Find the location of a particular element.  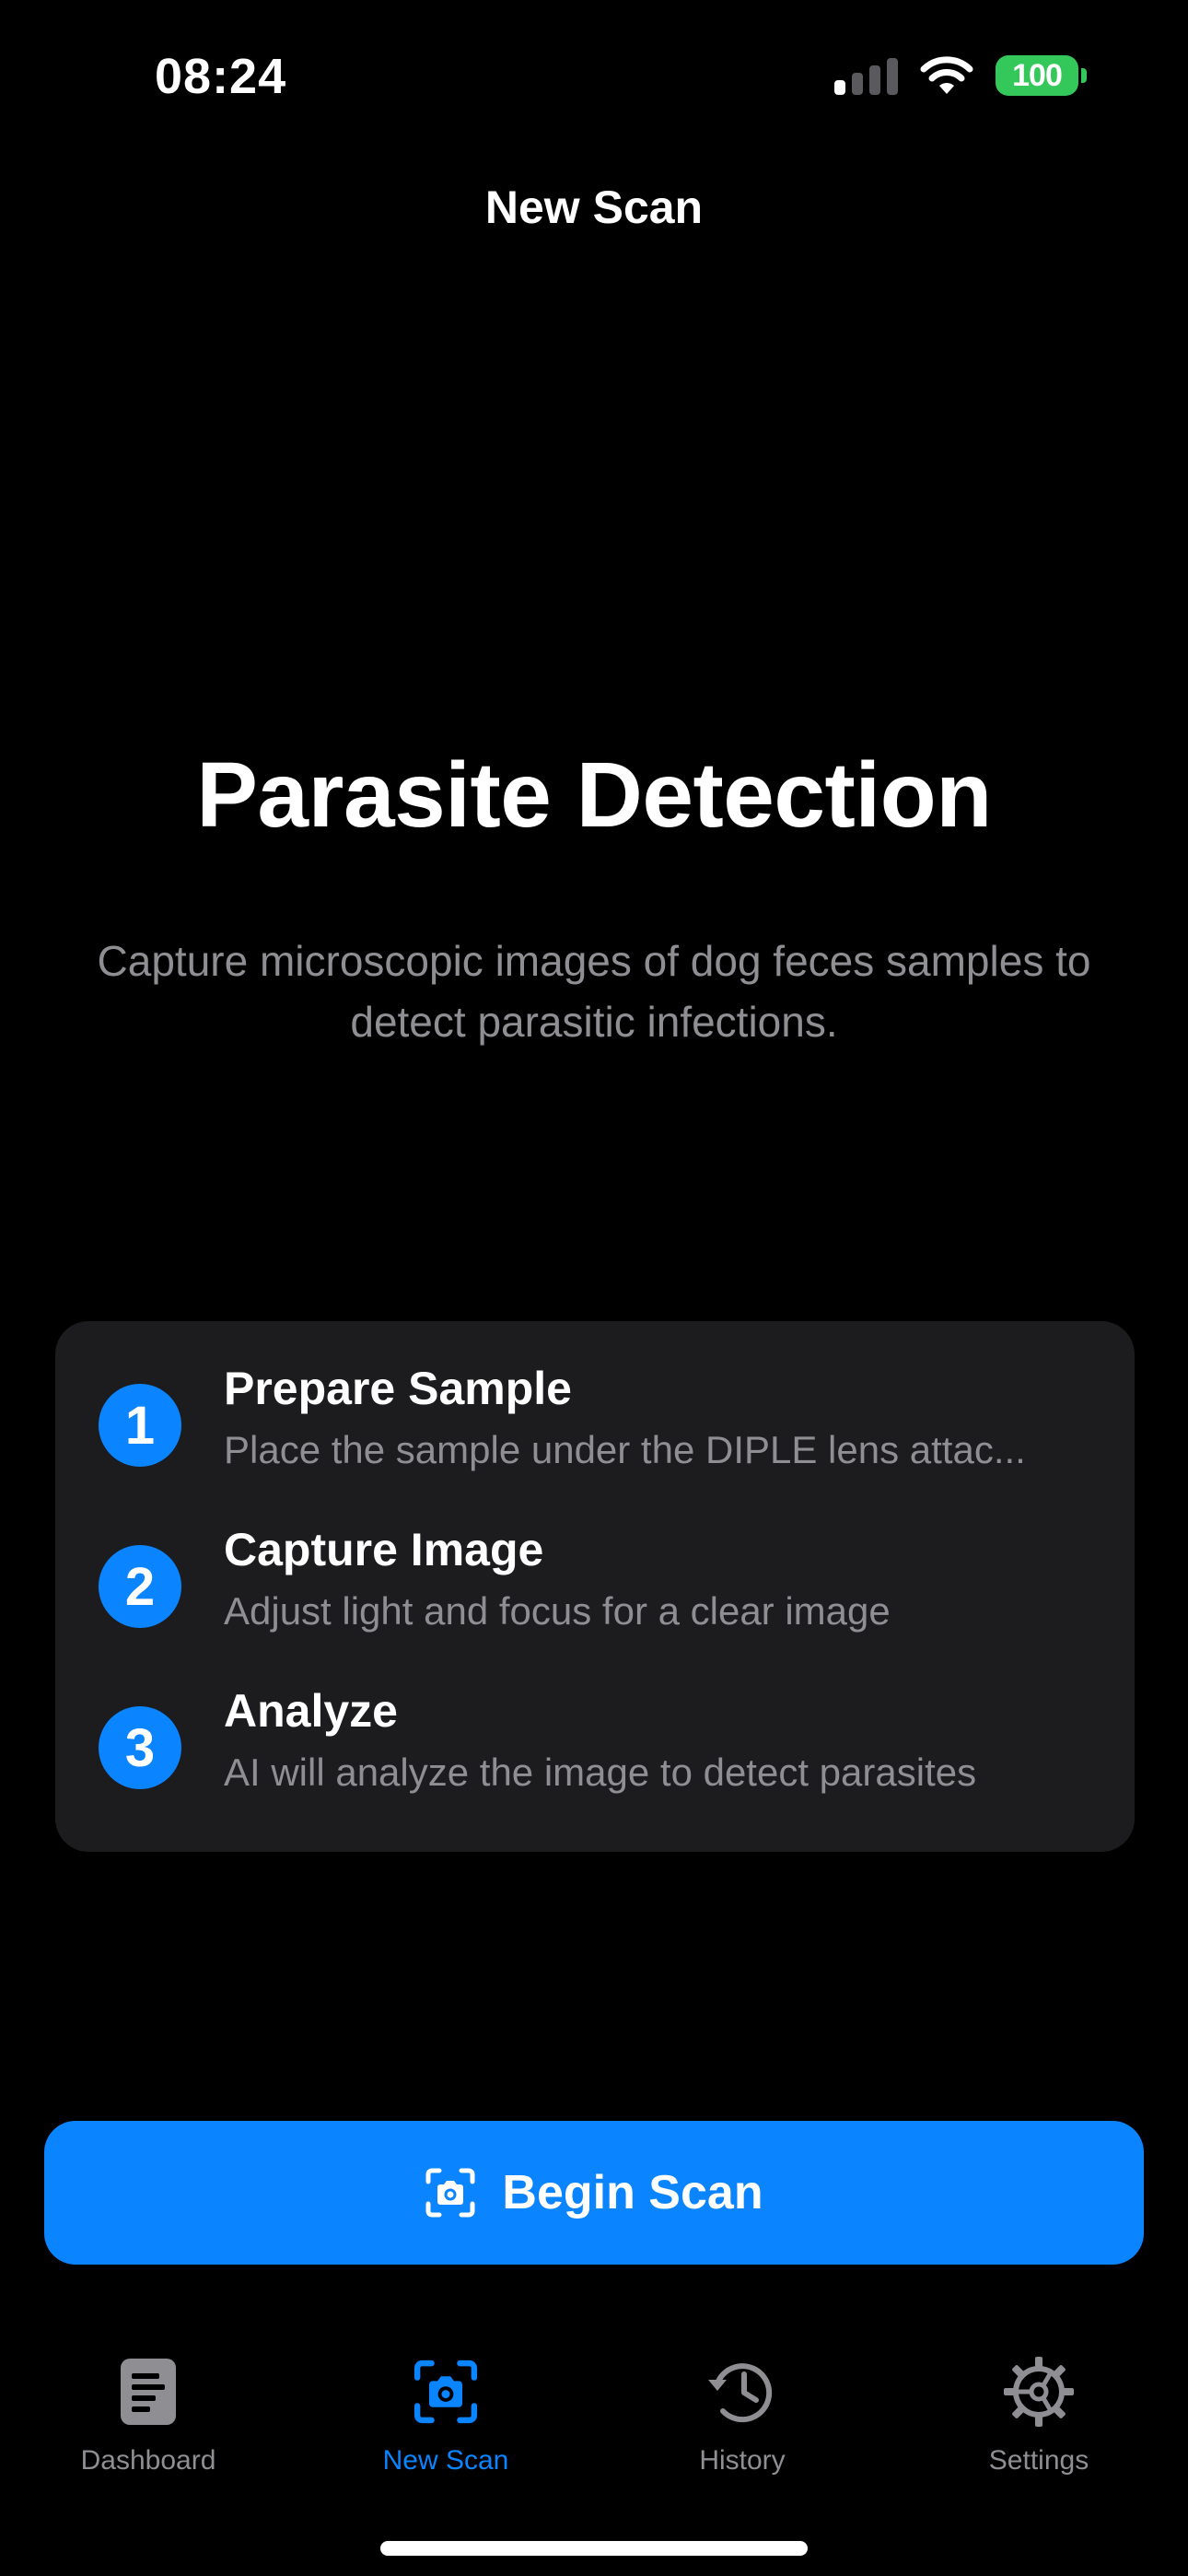

begin-scan-label: Begin Scan is located at coordinates (632, 2192).